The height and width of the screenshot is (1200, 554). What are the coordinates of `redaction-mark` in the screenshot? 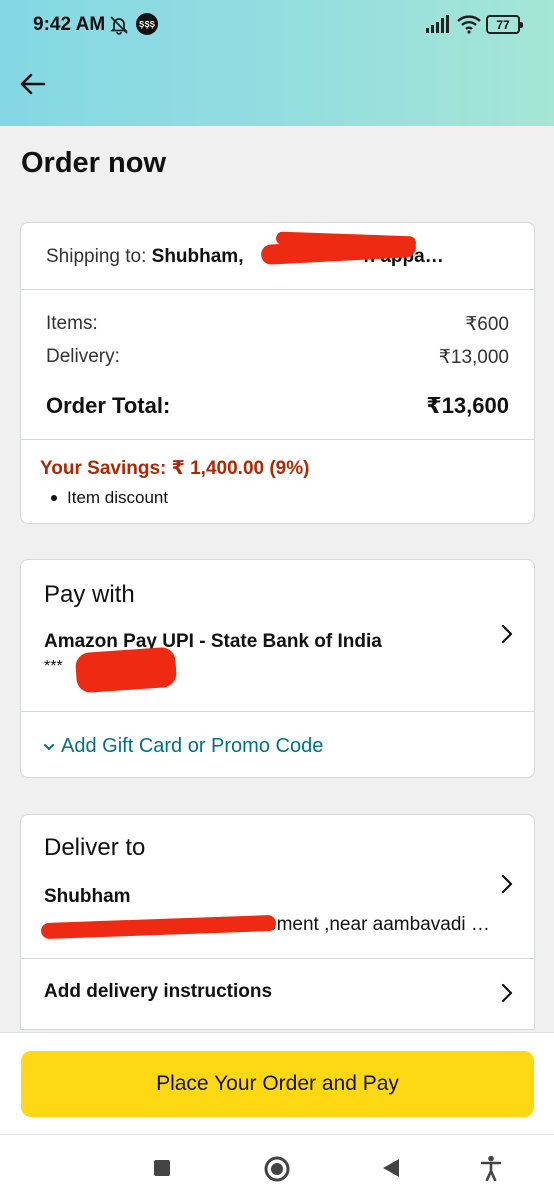 It's located at (126, 670).